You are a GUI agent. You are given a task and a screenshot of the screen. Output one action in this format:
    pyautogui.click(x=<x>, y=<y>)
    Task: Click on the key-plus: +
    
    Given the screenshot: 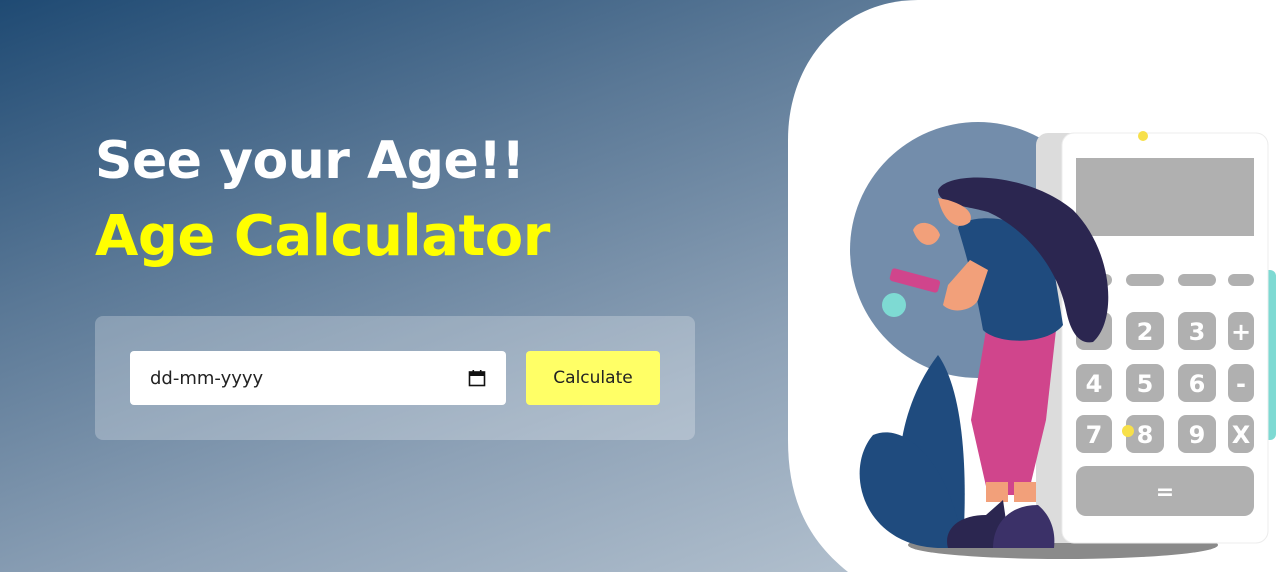 What is the action you would take?
    pyautogui.click(x=1241, y=332)
    